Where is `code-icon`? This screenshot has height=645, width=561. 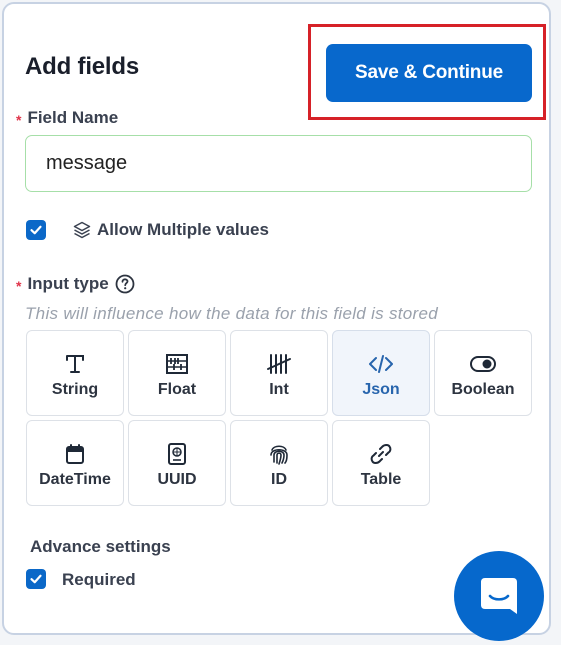 code-icon is located at coordinates (381, 364).